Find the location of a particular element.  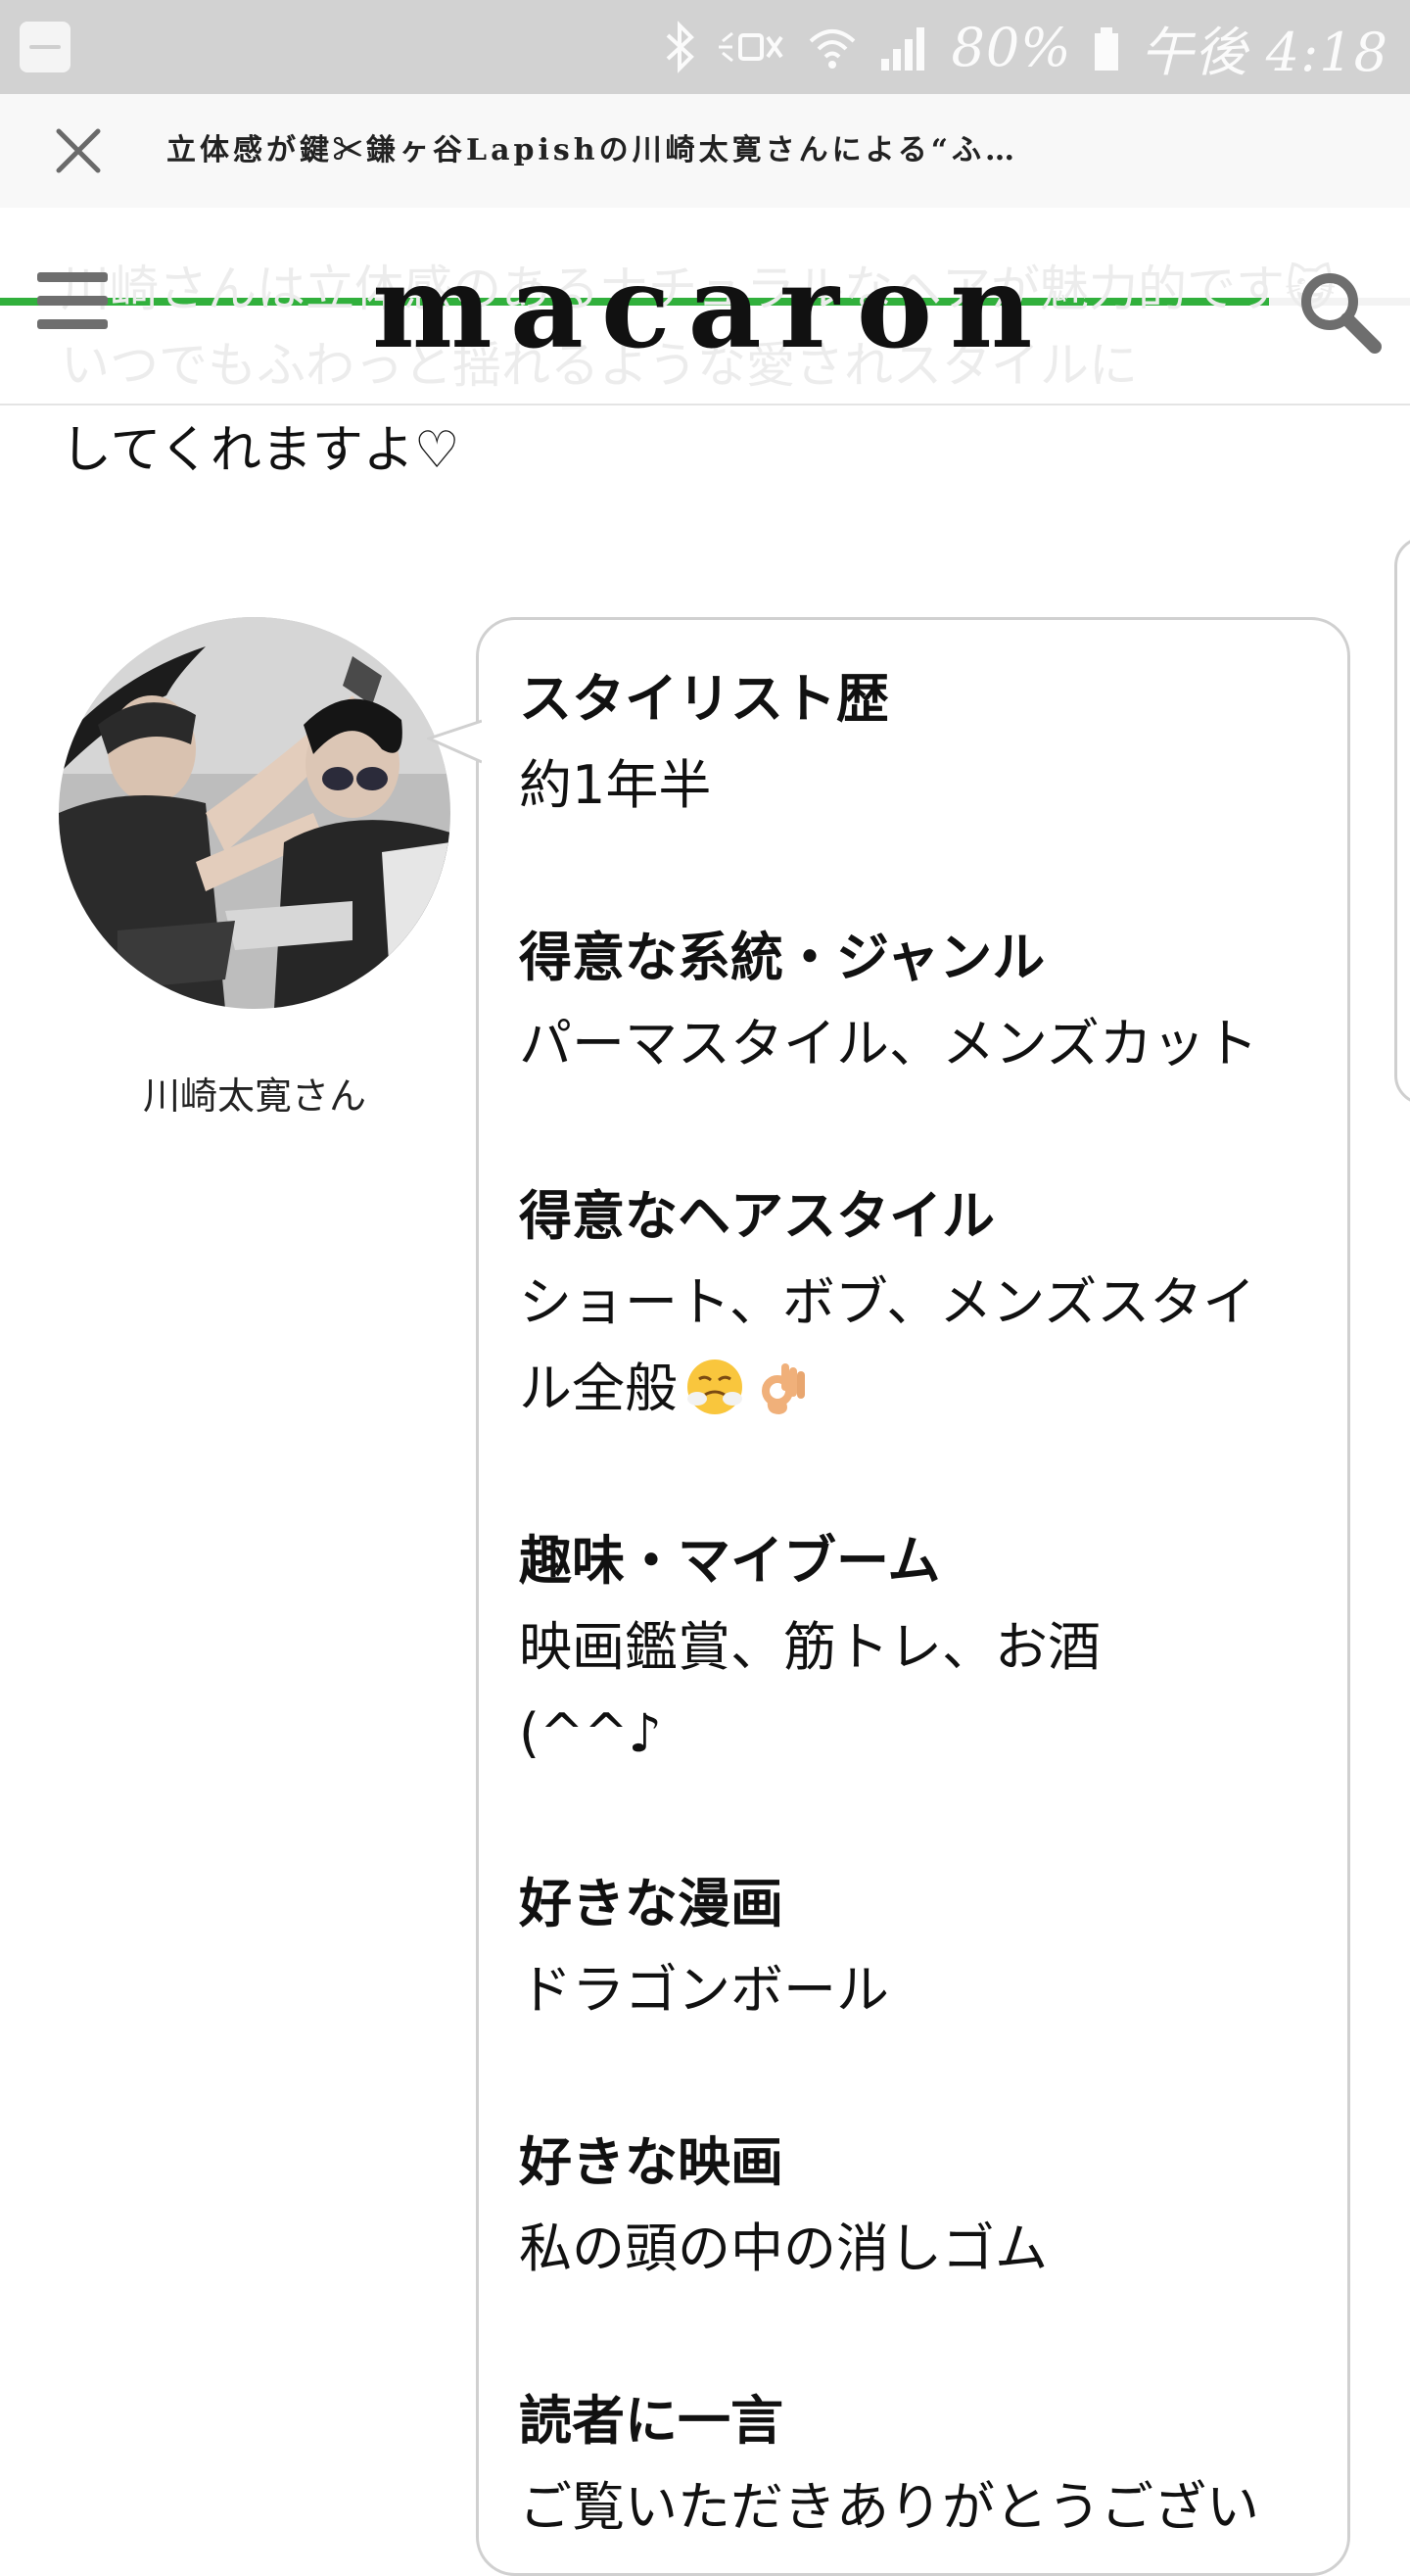

profile-answer-line: (^^♪ is located at coordinates (591, 1733).